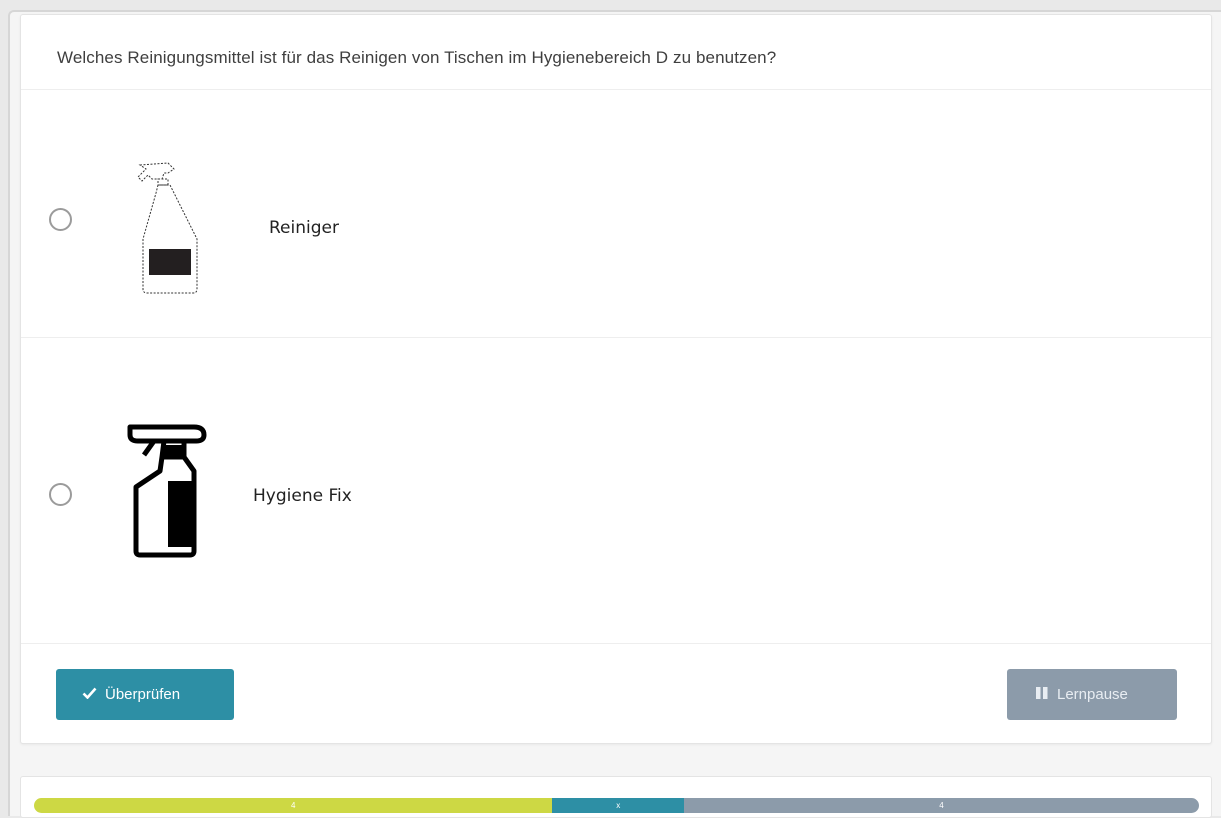  I want to click on answer-label: Hygiene Fix, so click(302, 496).